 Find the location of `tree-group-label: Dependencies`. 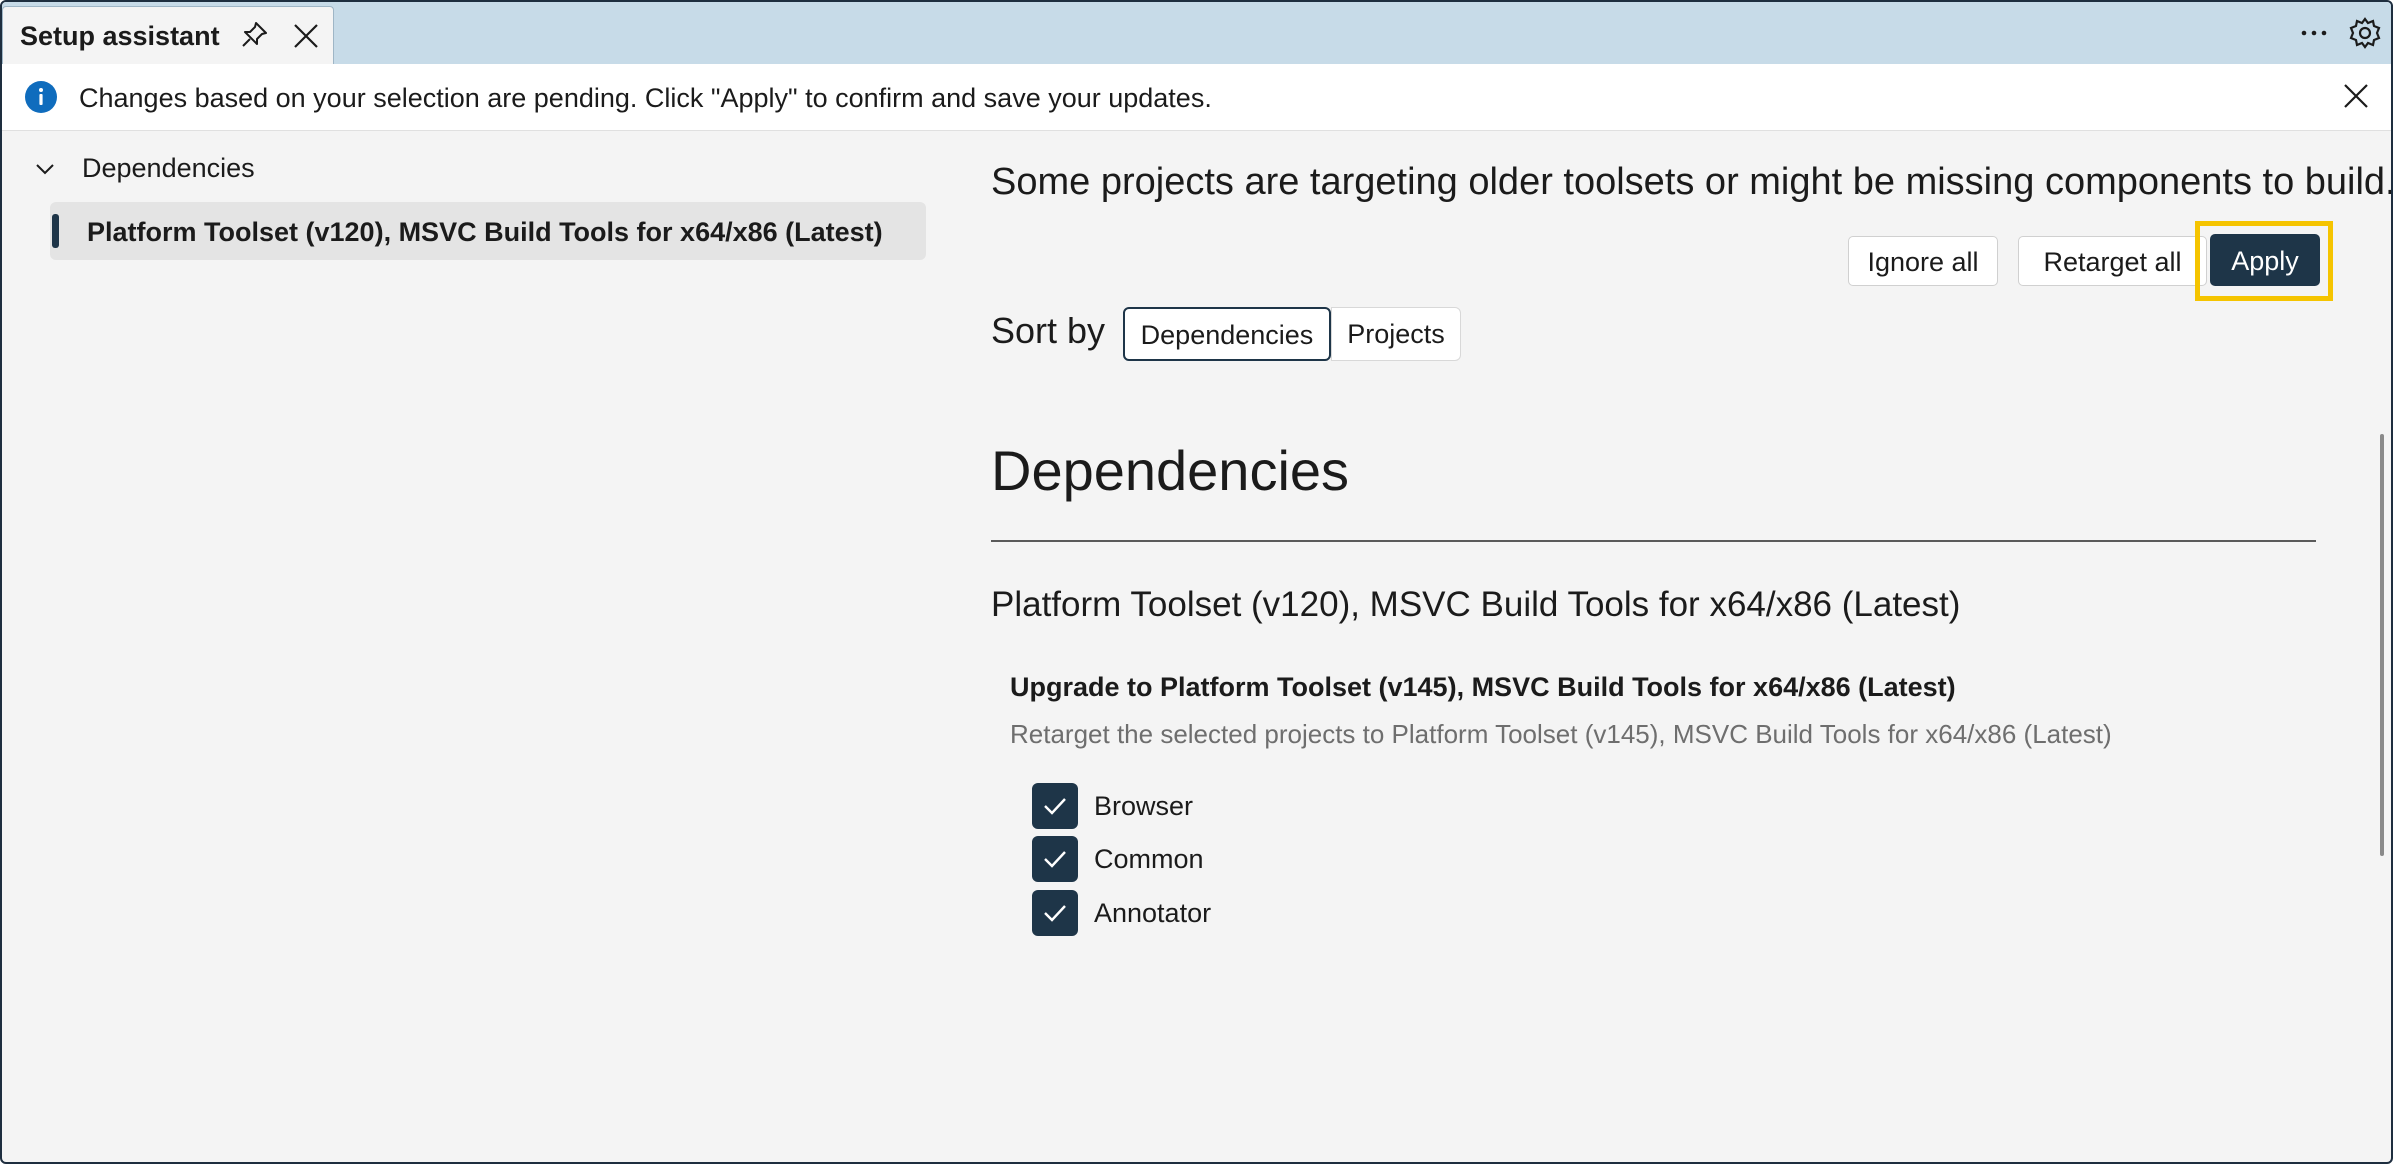

tree-group-label: Dependencies is located at coordinates (168, 168).